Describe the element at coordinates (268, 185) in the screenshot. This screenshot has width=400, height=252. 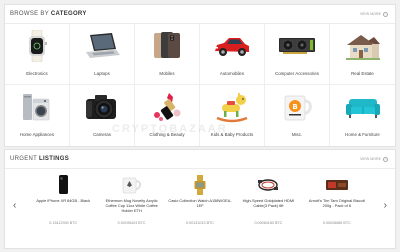
I see `hdmi-cable-icon` at that location.